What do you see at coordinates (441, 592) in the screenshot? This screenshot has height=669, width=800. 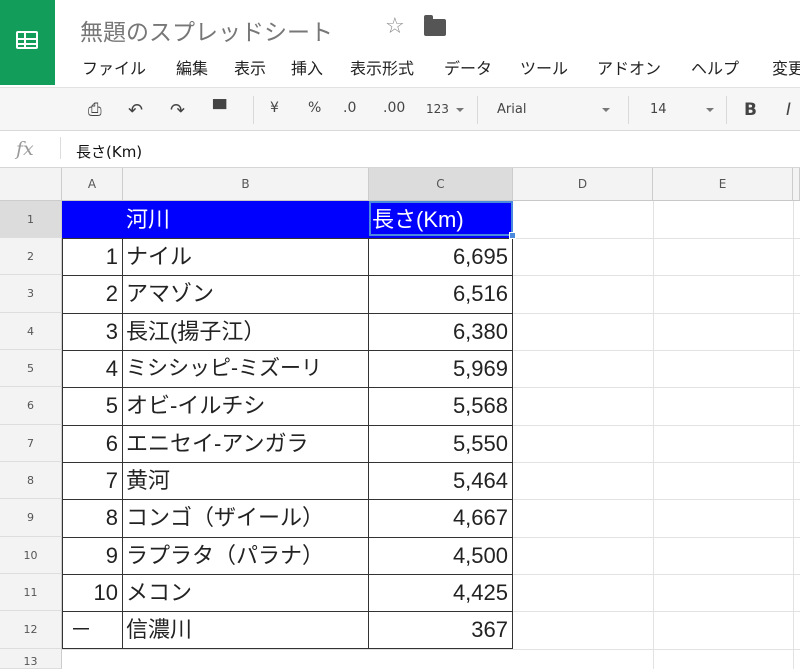 I see `cell-c11: 4,425` at bounding box center [441, 592].